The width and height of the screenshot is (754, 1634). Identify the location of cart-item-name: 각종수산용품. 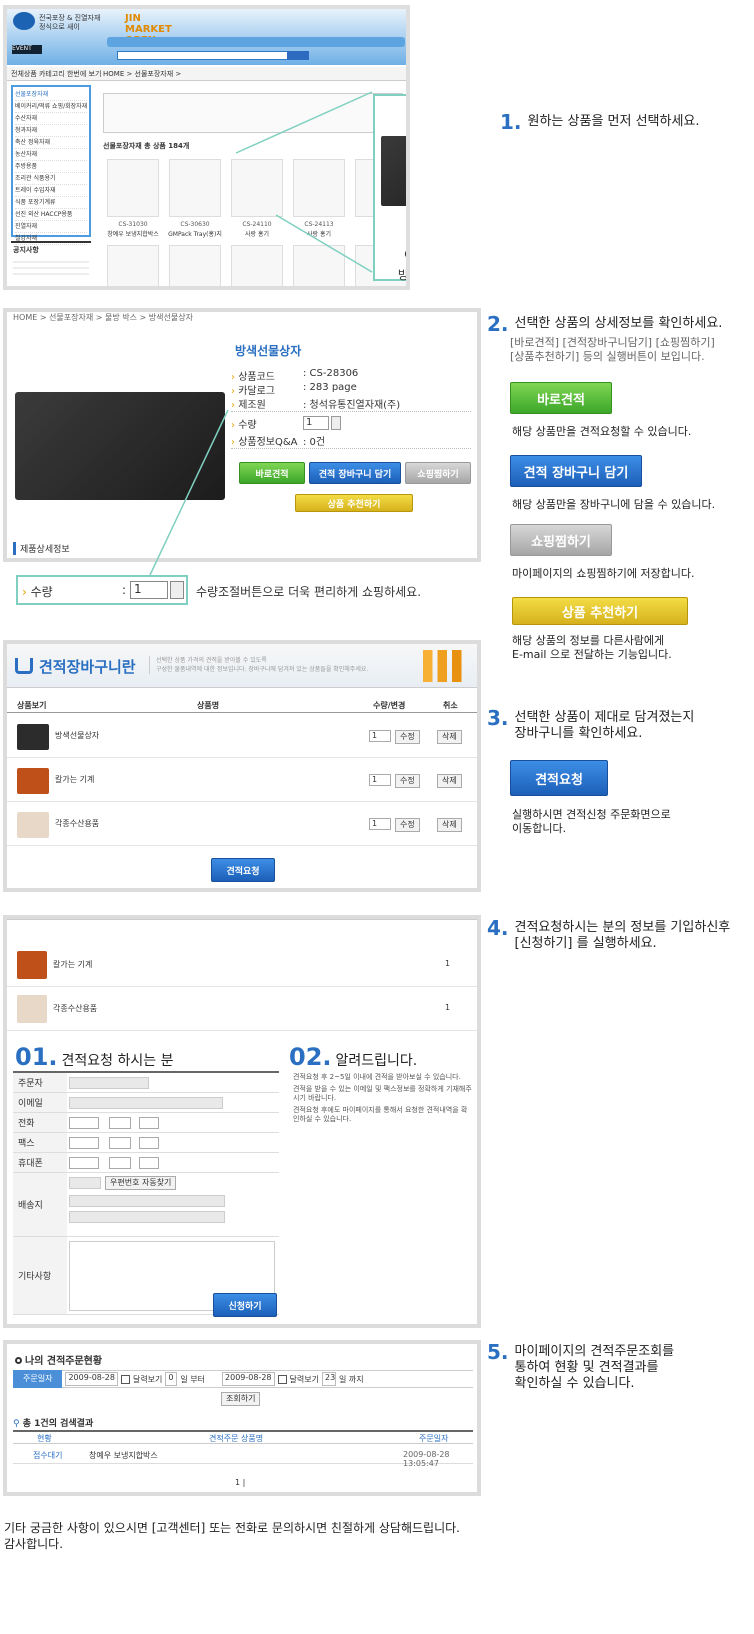
(77, 823).